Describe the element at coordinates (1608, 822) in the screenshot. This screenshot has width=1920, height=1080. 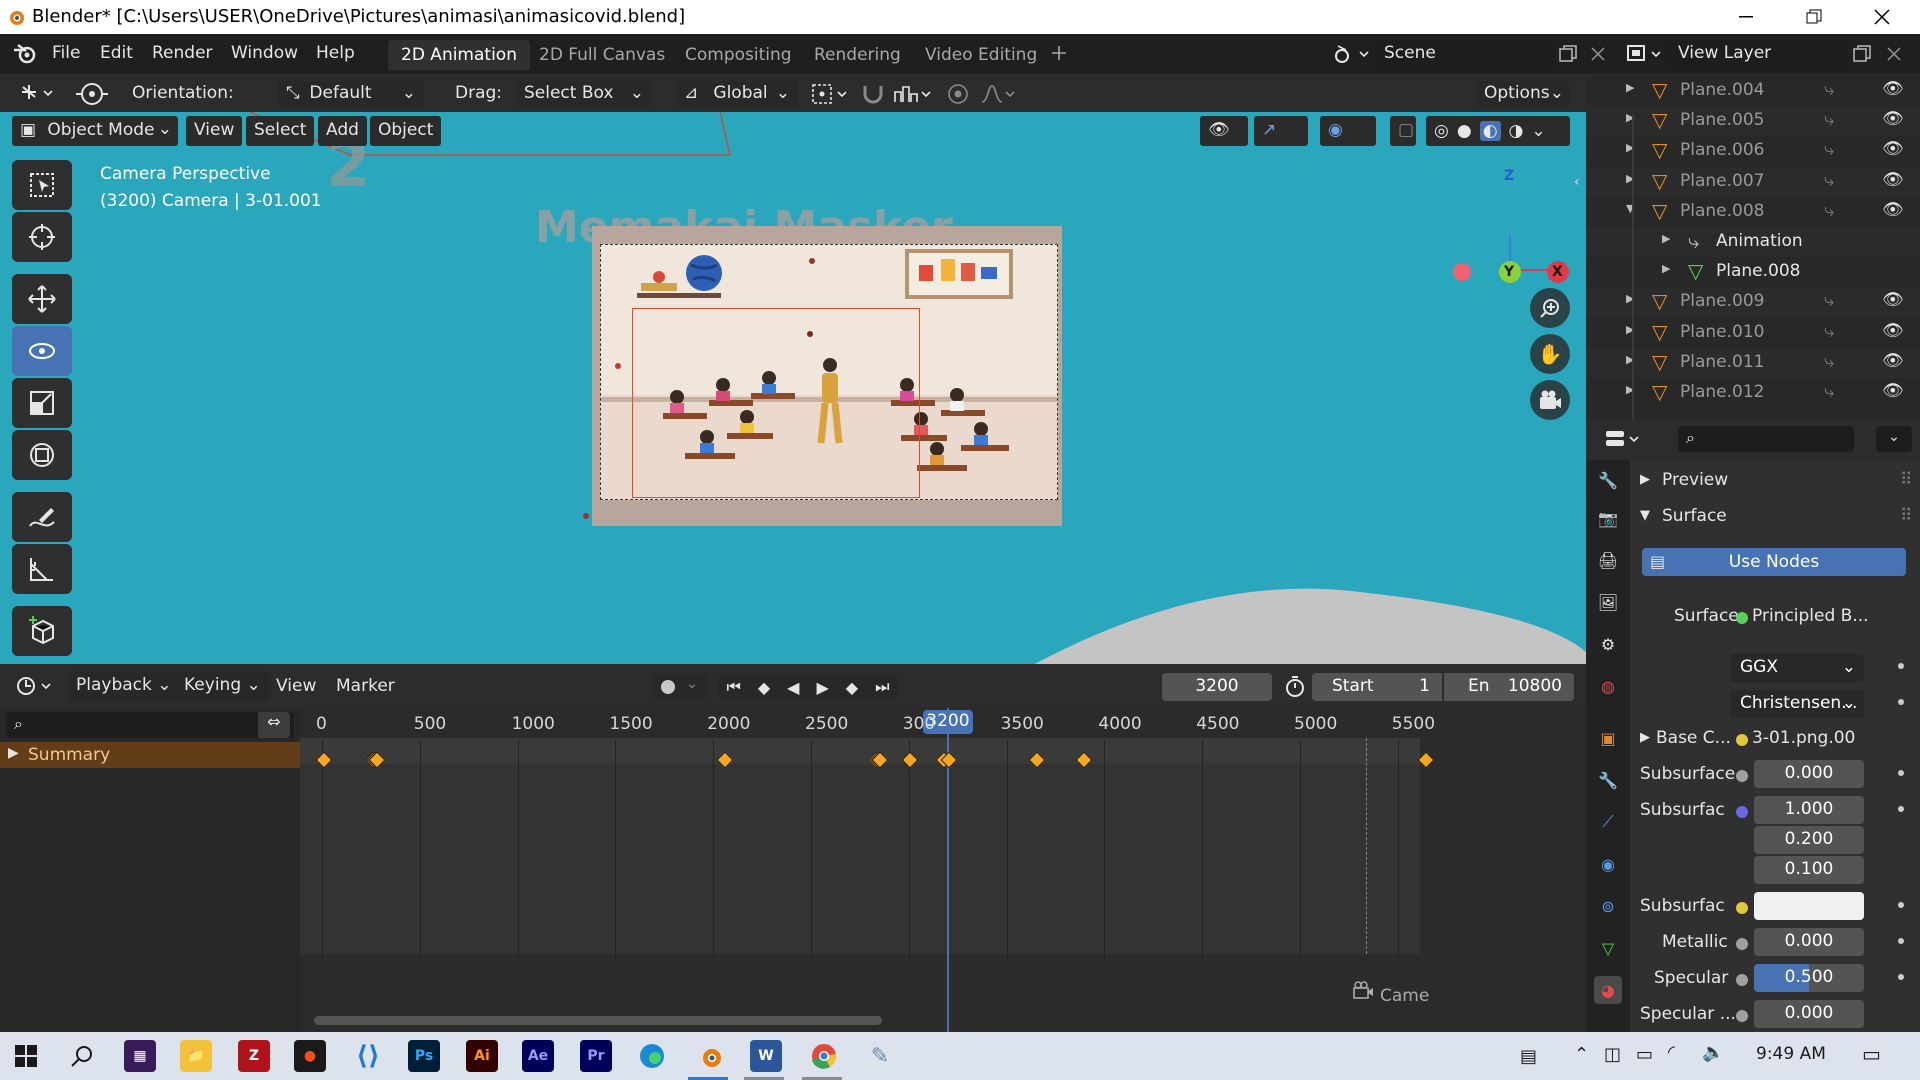
I see `particles-tab-icon: ⟋` at that location.